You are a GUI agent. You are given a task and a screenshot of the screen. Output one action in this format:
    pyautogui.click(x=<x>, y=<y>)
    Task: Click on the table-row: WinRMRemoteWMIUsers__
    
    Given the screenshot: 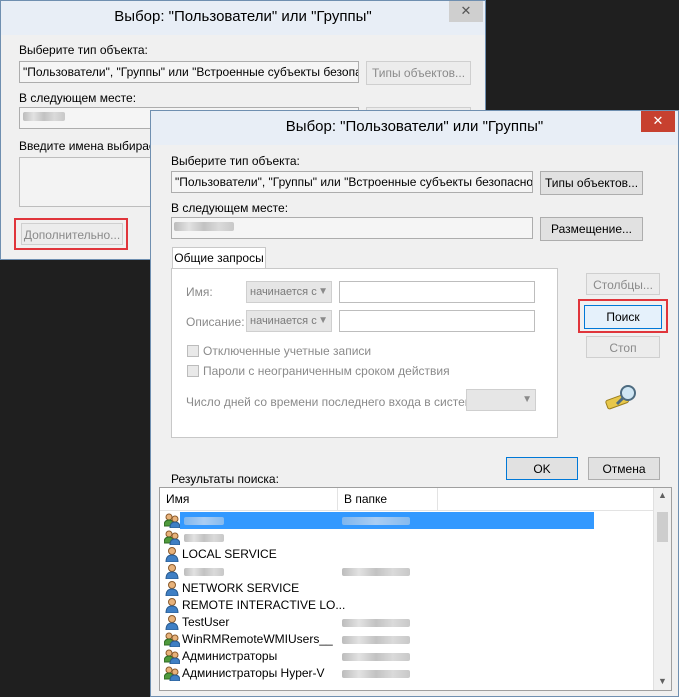 What is the action you would take?
    pyautogui.click(x=406, y=639)
    